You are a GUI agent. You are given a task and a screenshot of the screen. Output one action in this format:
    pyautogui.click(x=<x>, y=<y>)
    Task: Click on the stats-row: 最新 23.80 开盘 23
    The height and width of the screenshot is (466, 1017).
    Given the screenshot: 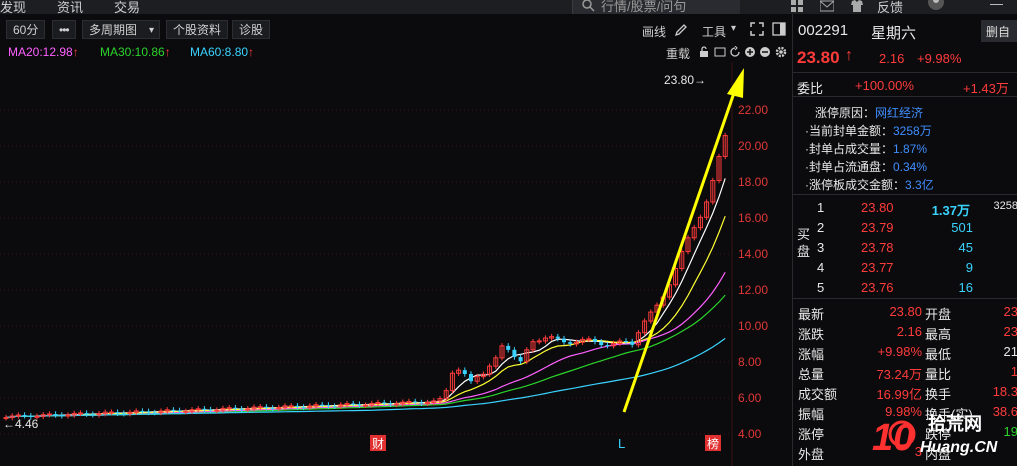 What is the action you would take?
    pyautogui.click(x=905, y=313)
    